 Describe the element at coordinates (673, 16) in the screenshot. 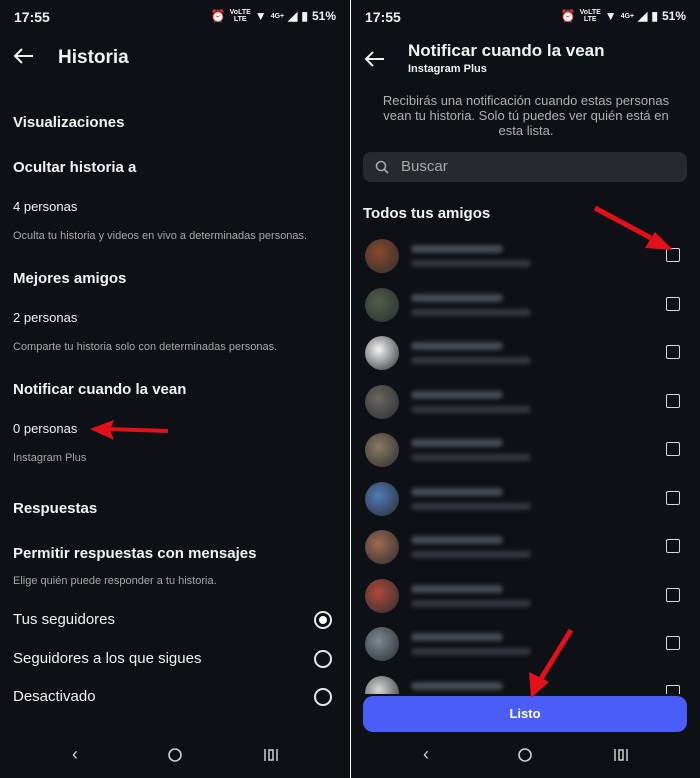

I see `battery-percent: 51%` at that location.